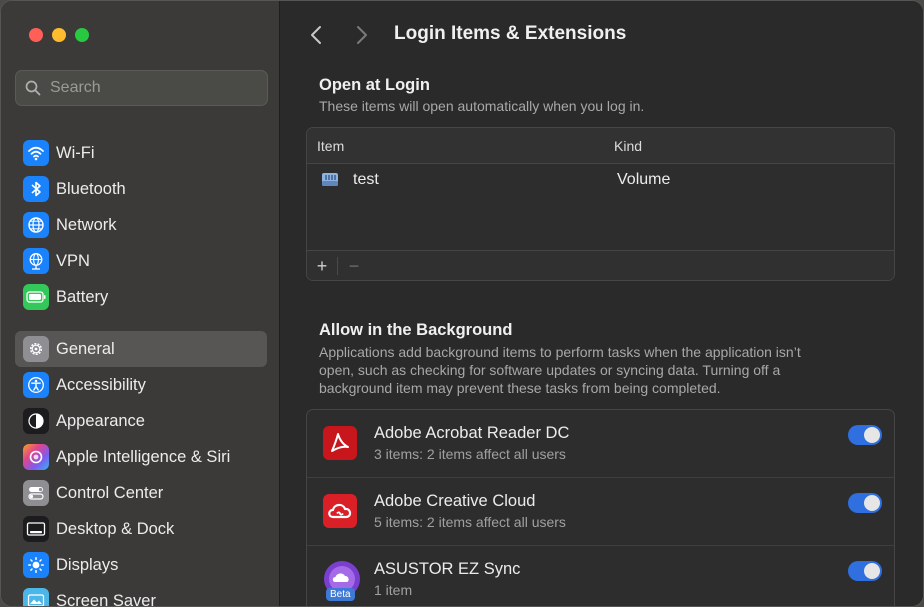 This screenshot has width=924, height=607. Describe the element at coordinates (36, 349) in the screenshot. I see `gear-icon` at that location.